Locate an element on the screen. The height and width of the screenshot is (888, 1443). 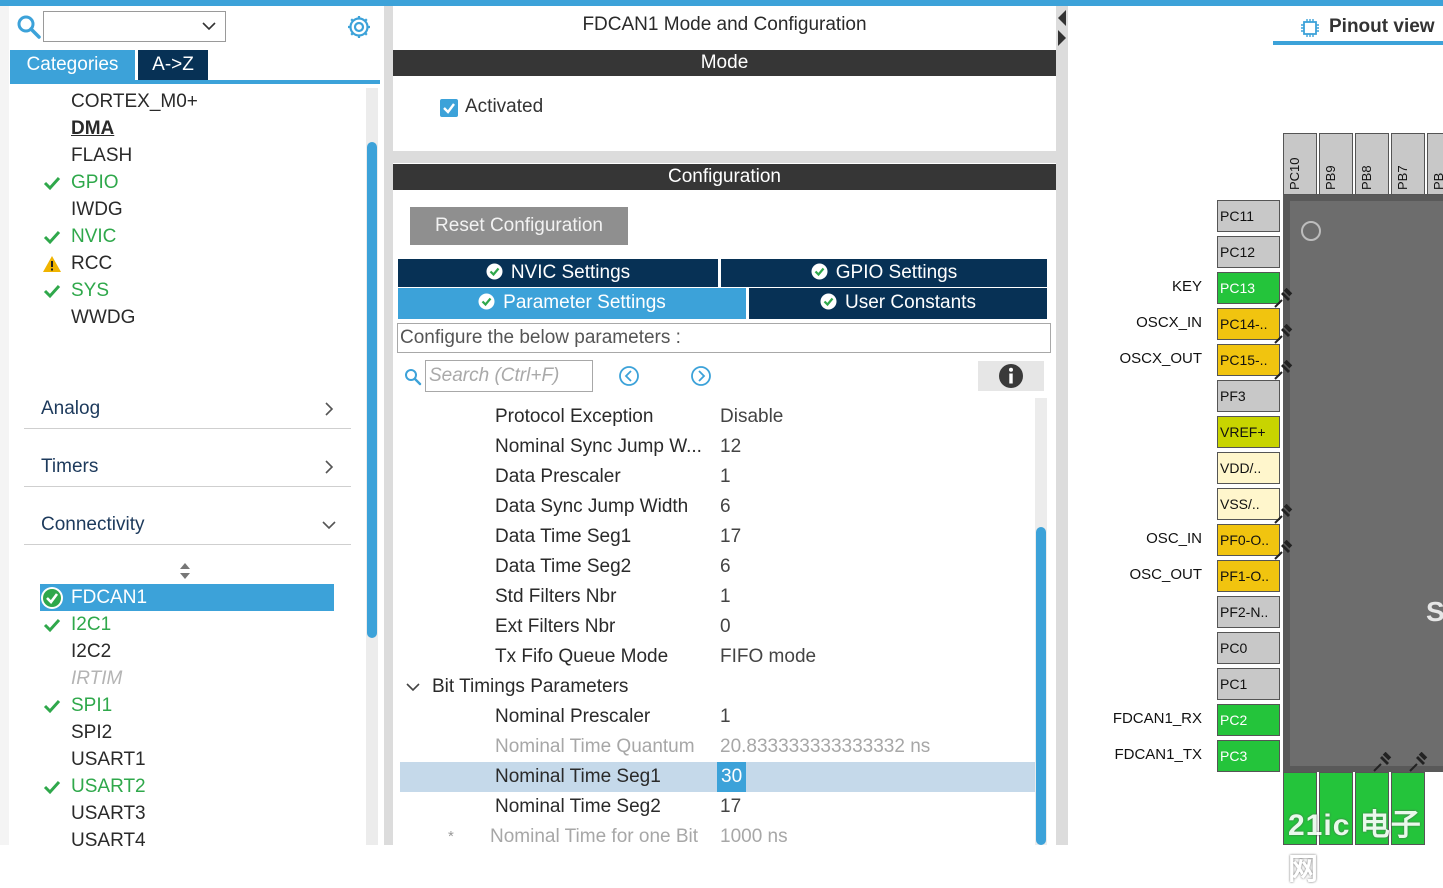
pin-pc0: PC0 is located at coordinates (1248, 648).